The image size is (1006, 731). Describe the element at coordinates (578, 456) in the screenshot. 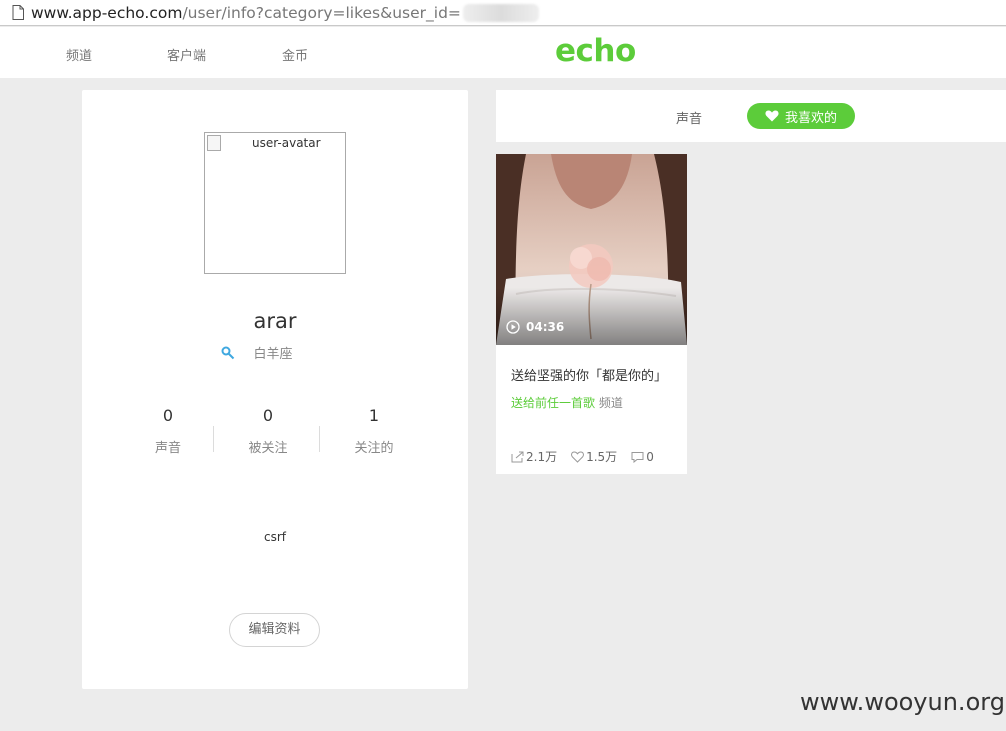

I see `heart-outline-icon` at that location.